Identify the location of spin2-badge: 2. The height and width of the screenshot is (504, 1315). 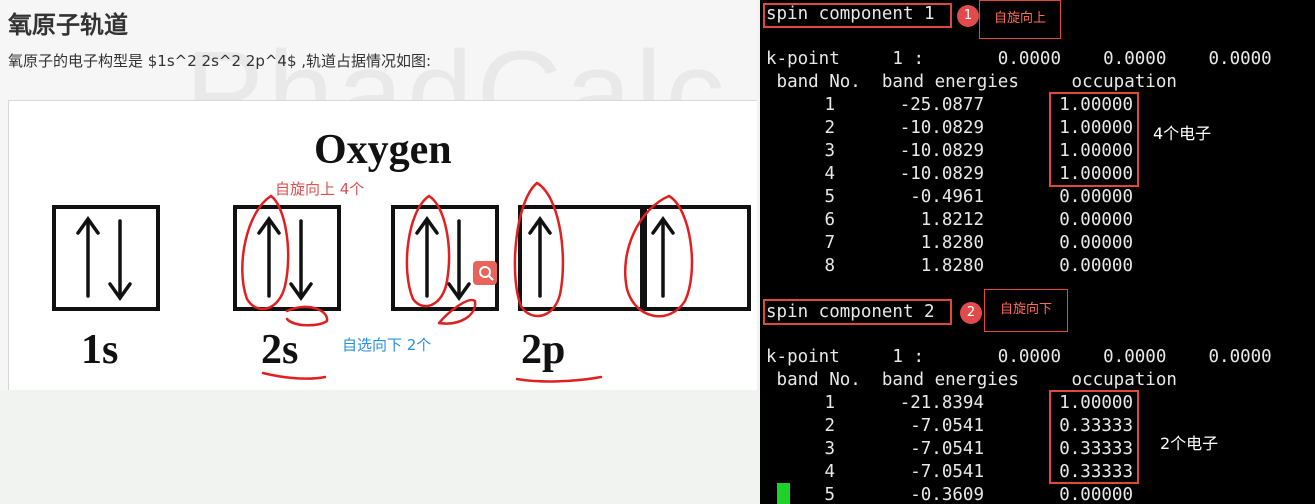
(971, 313).